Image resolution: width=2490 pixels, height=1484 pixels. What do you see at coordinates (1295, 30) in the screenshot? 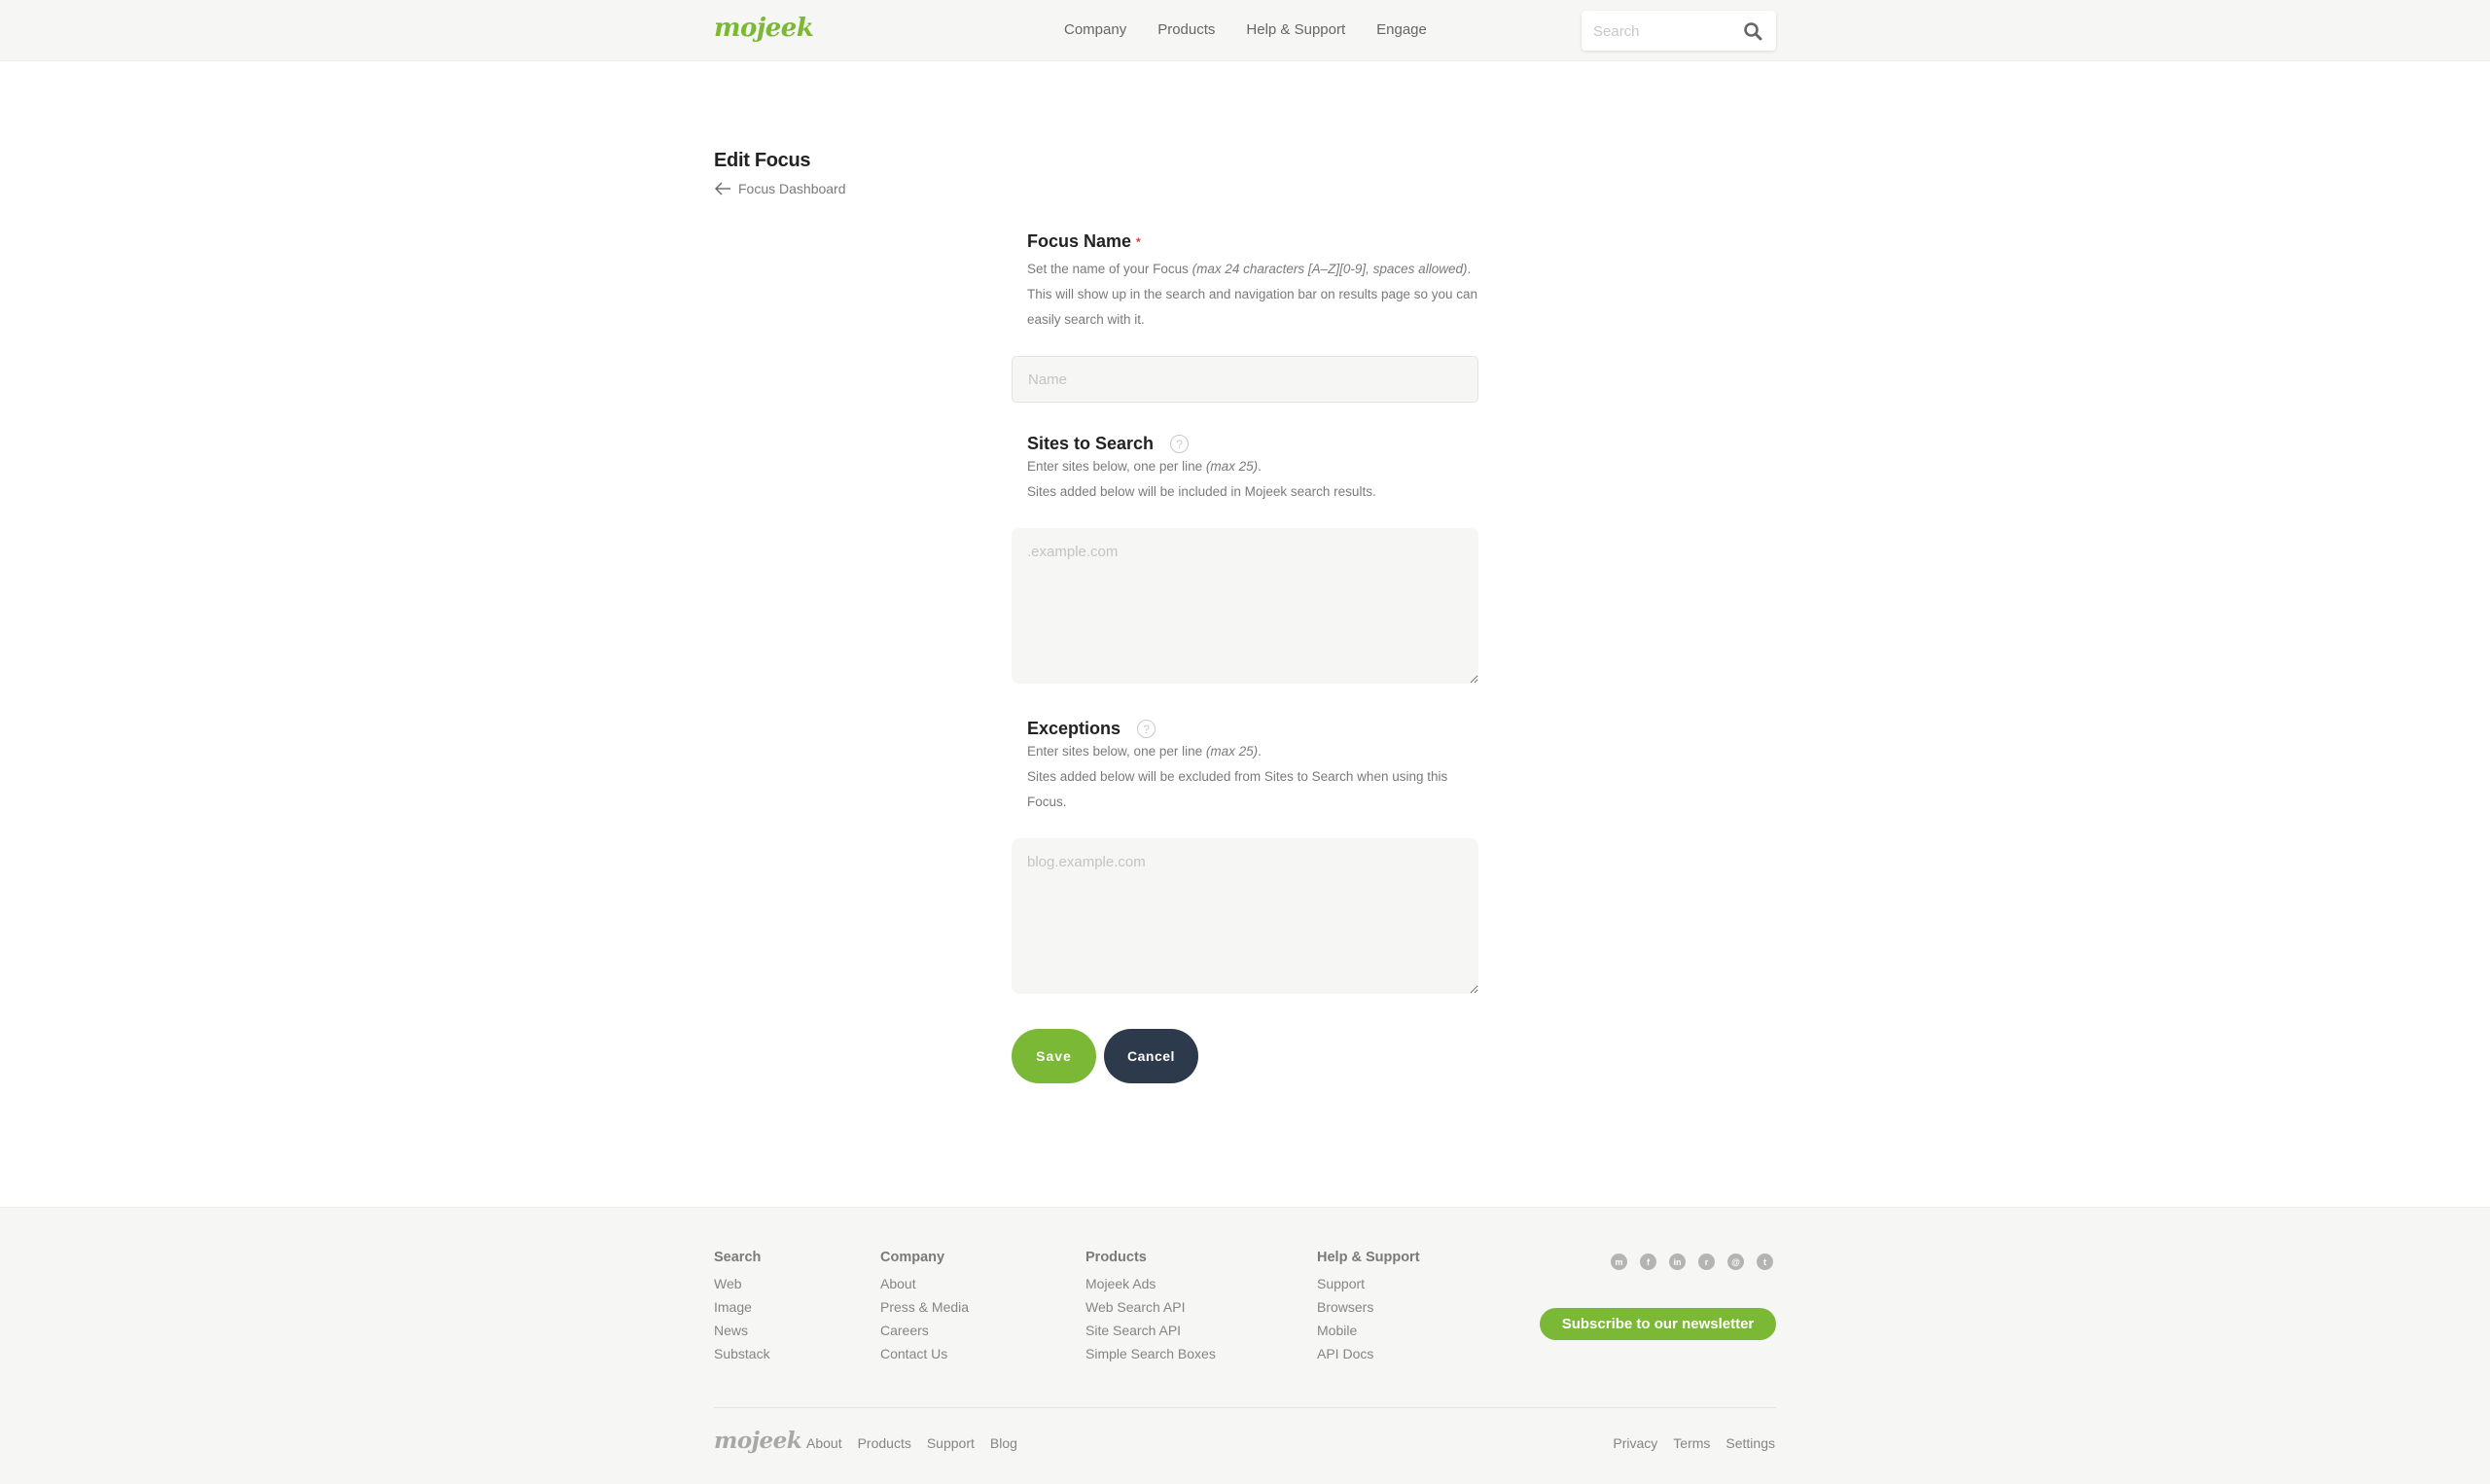
I see `nav-help-support: Help & Support` at bounding box center [1295, 30].